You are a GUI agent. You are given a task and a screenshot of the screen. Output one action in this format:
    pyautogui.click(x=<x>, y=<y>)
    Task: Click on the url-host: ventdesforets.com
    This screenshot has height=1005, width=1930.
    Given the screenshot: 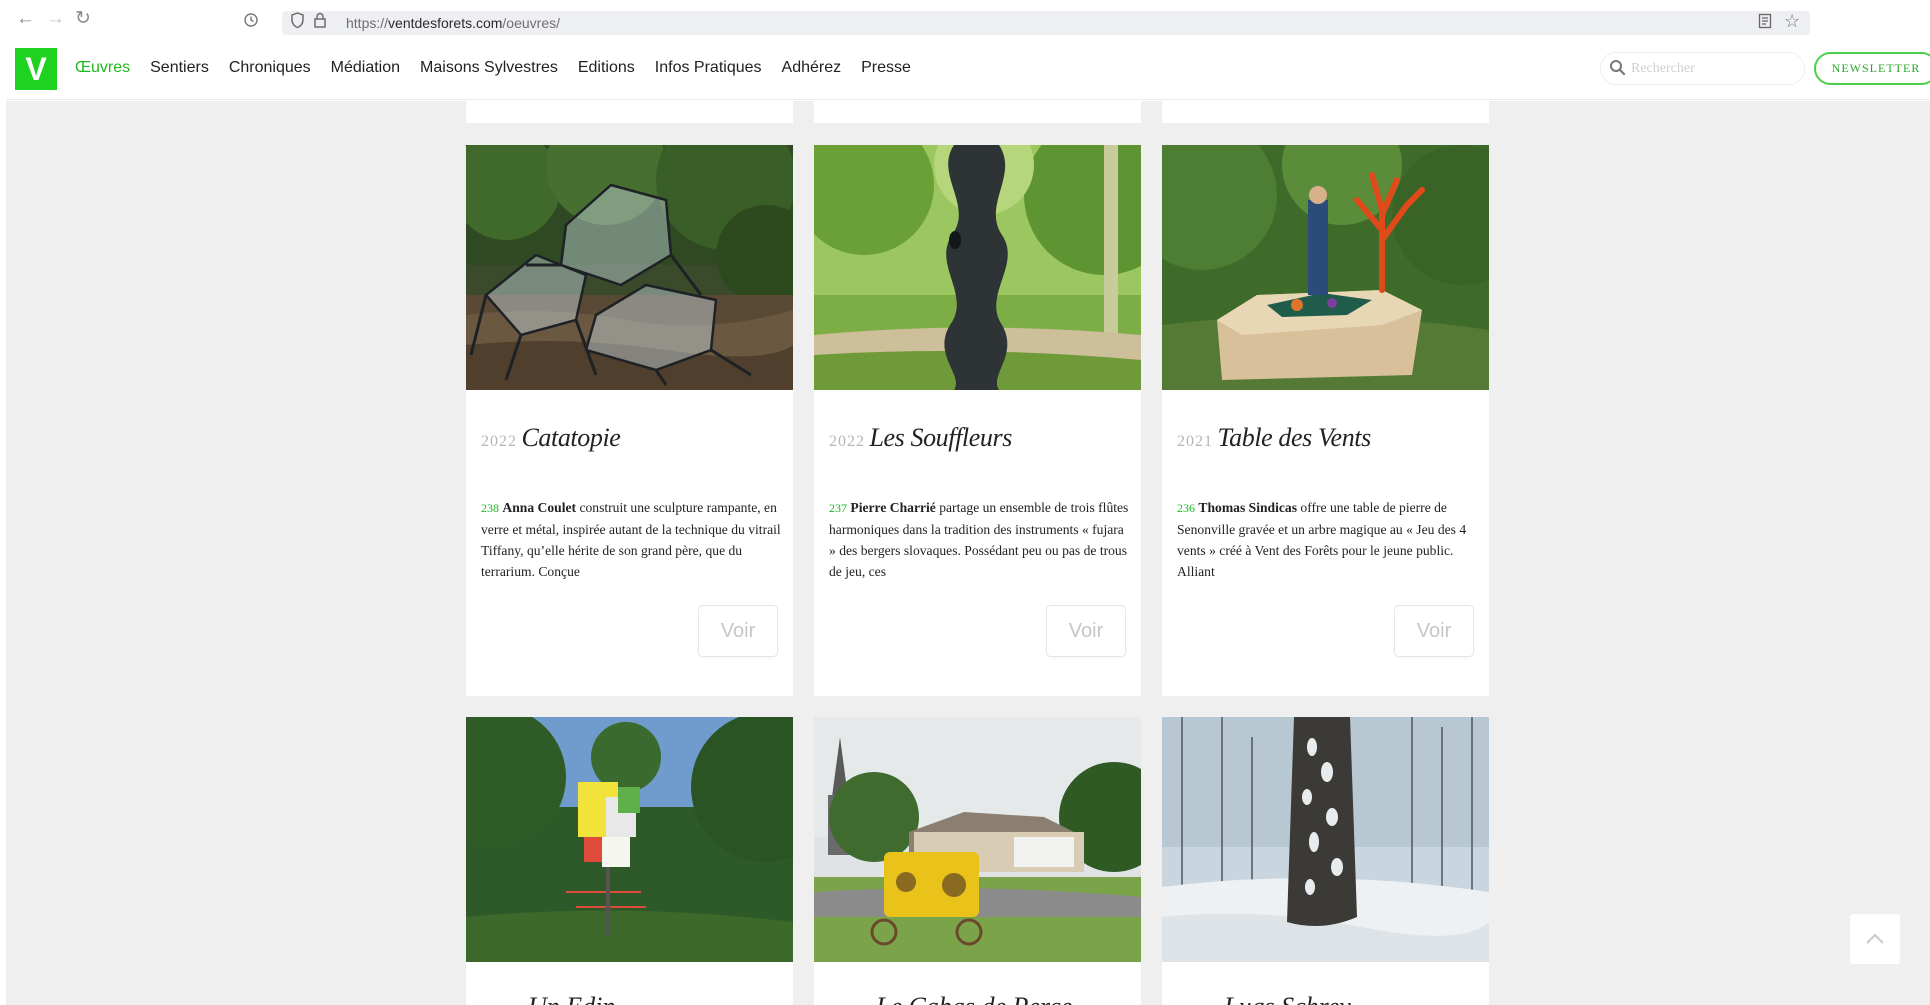 What is the action you would take?
    pyautogui.click(x=445, y=23)
    